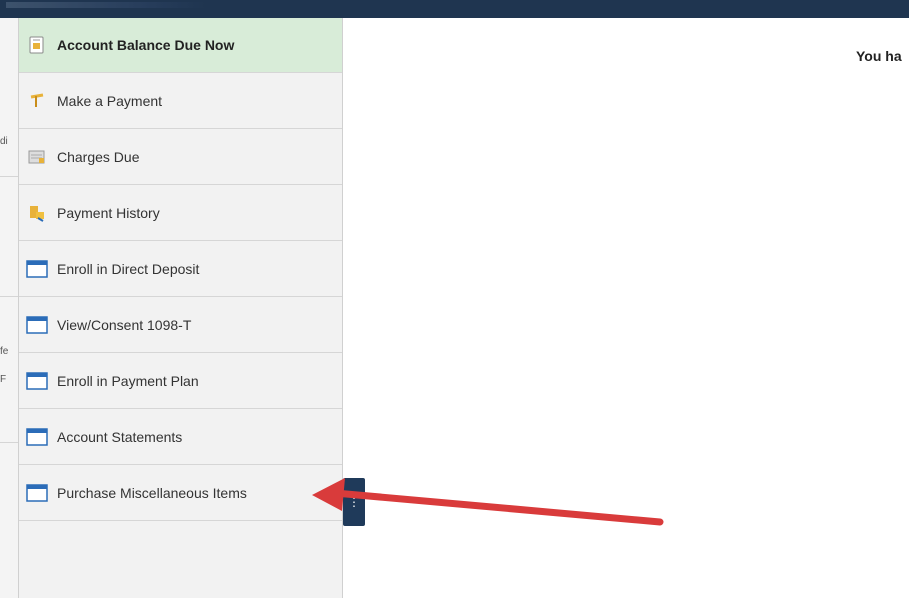 Image resolution: width=909 pixels, height=598 pixels. I want to click on red-arrow-annotation, so click(488, 502).